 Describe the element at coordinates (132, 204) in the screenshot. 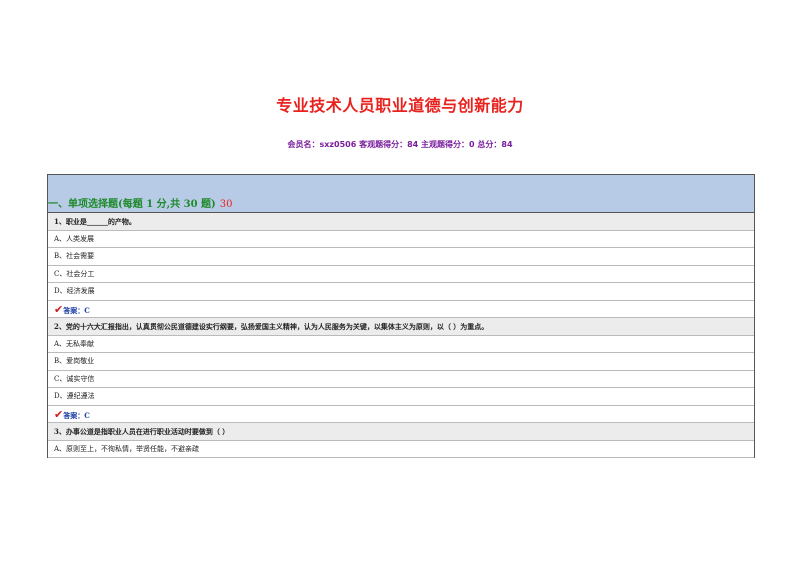

I see `section-title-text: 一、单项选择题(每题 1 分,共 30 题)` at that location.